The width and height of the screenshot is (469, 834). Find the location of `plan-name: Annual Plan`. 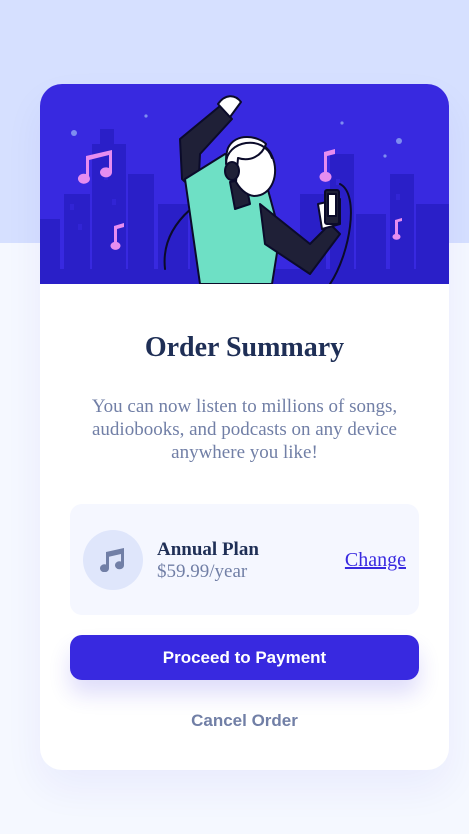

plan-name: Annual Plan is located at coordinates (208, 549).